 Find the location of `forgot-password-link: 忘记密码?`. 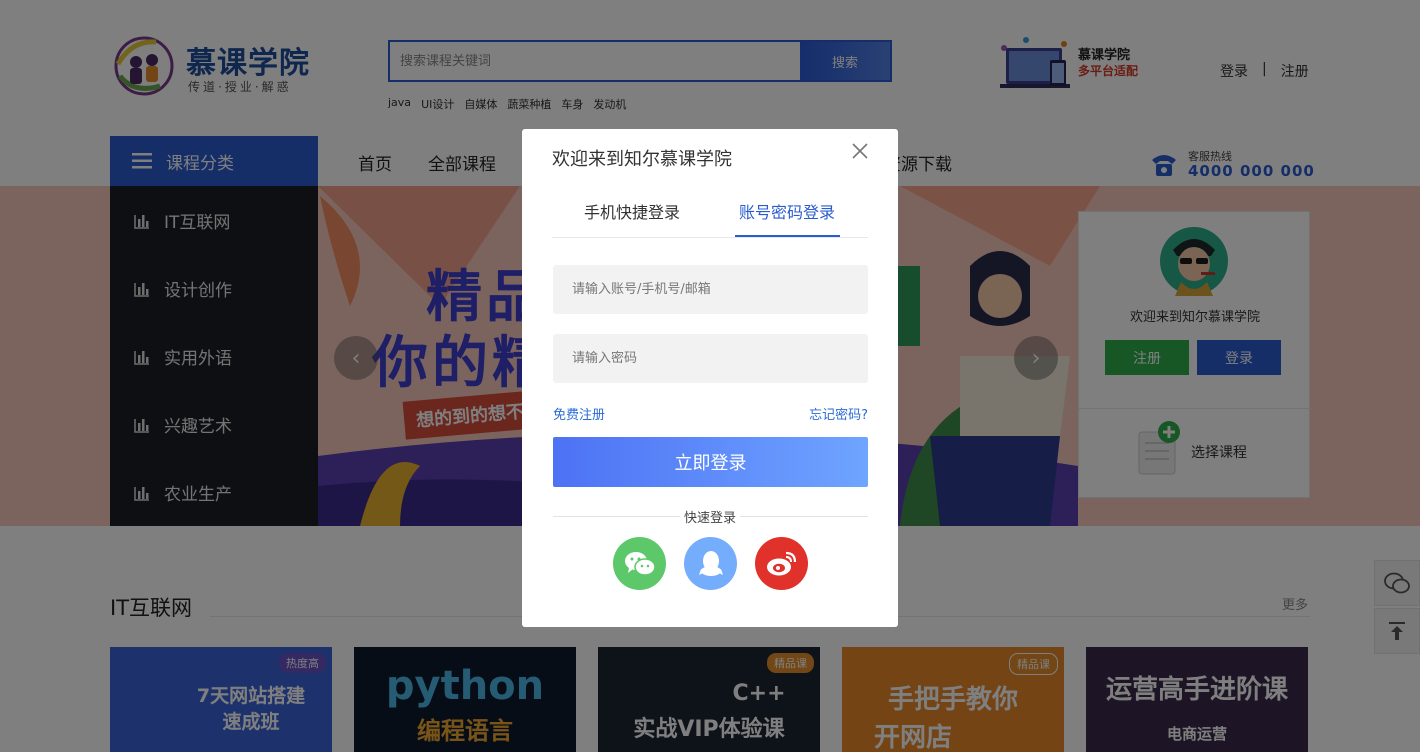

forgot-password-link: 忘记密码? is located at coordinates (838, 413).